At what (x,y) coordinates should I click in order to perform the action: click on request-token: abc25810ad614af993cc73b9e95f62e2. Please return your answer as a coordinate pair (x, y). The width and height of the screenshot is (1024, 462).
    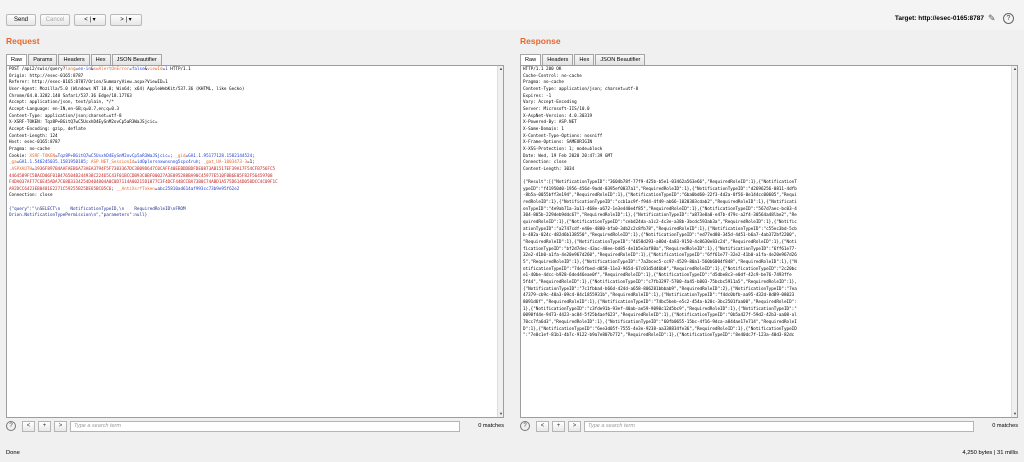
    Looking at the image, I should click on (198, 189).